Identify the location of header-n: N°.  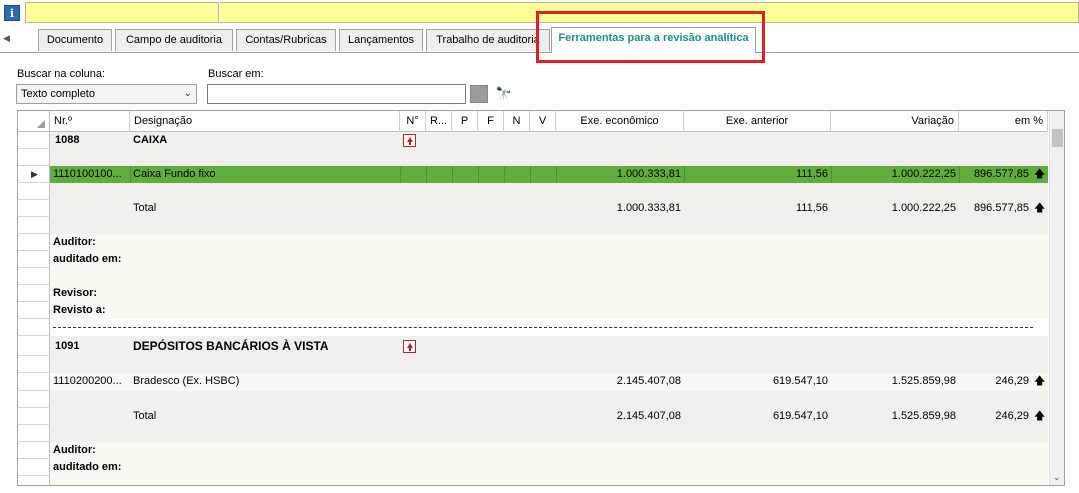
(413, 121).